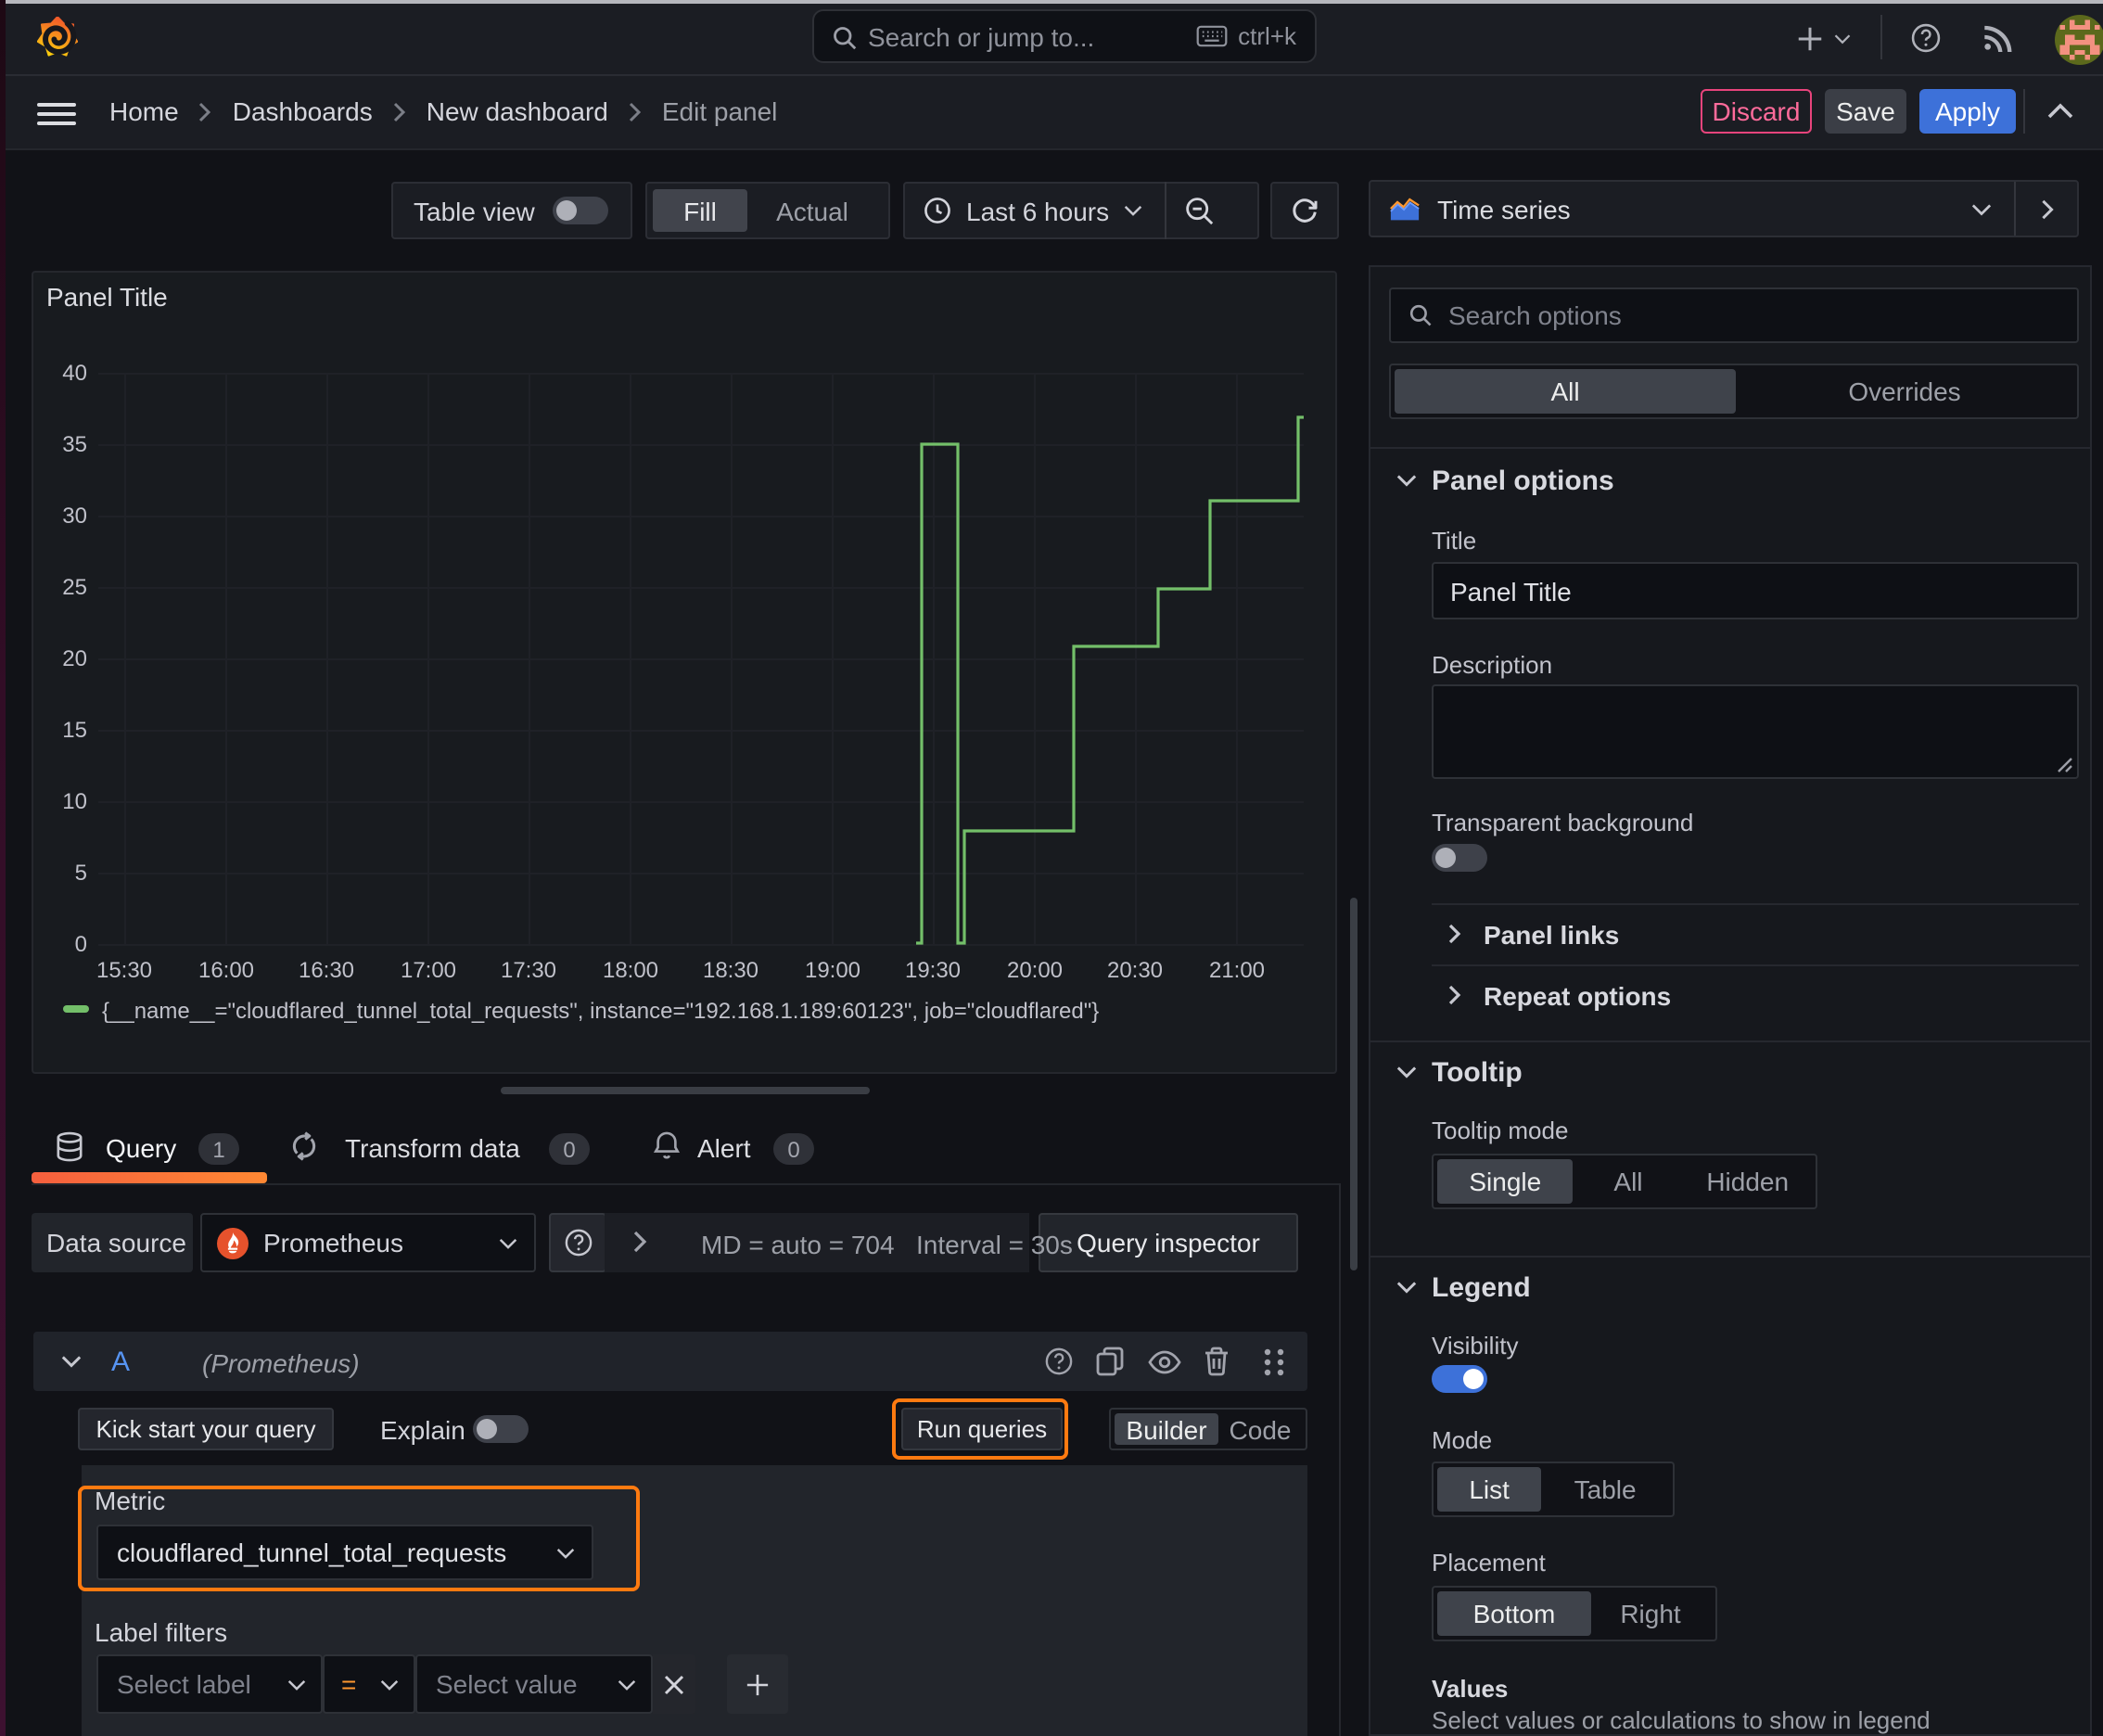  Describe the element at coordinates (74, 658) in the screenshot. I see `svg-text: 20` at that location.